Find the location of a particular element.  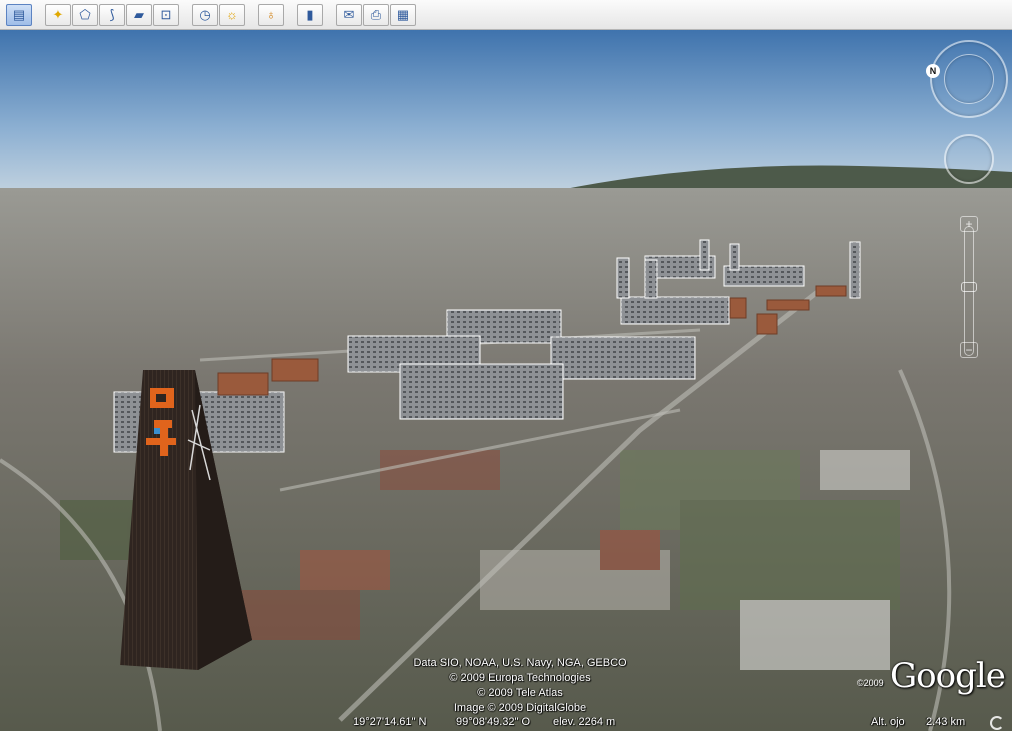

switch-planet-button: ♁ is located at coordinates (271, 14).